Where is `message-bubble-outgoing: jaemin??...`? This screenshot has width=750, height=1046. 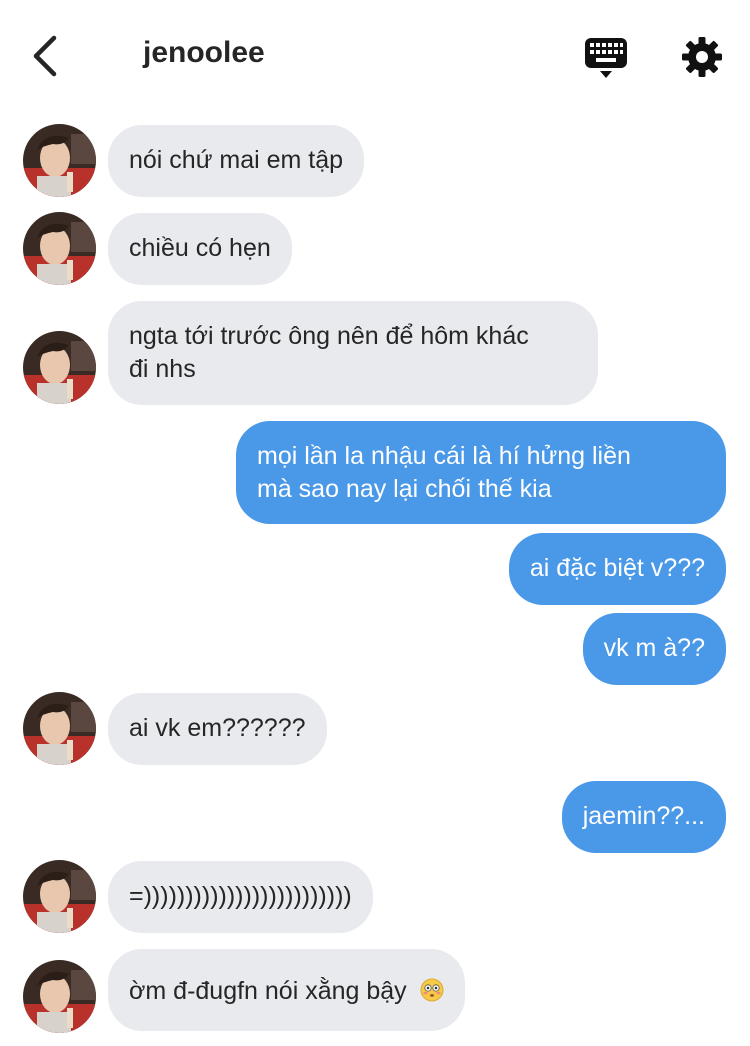 message-bubble-outgoing: jaemin??... is located at coordinates (643, 817).